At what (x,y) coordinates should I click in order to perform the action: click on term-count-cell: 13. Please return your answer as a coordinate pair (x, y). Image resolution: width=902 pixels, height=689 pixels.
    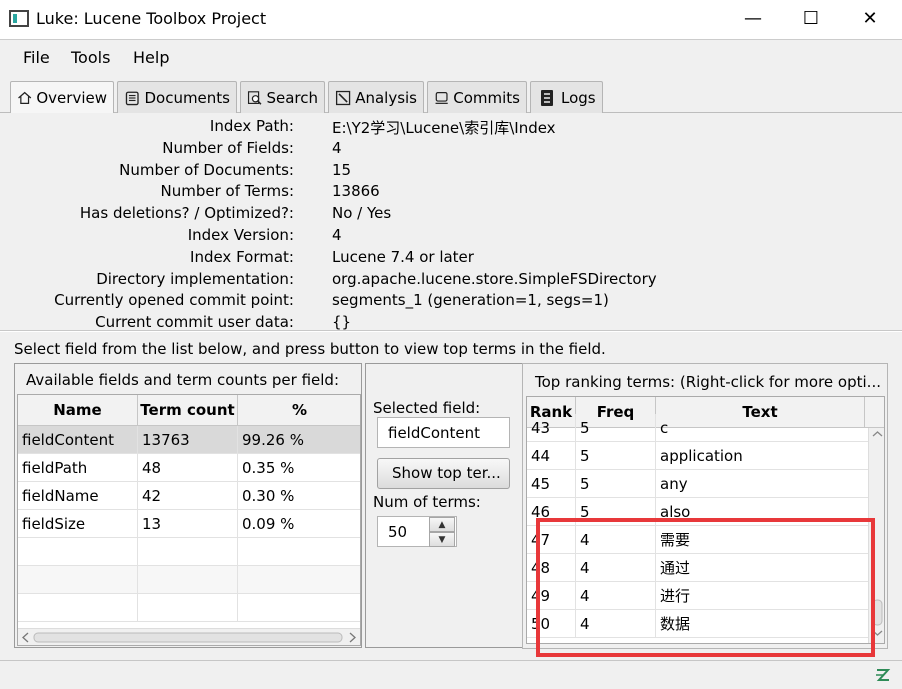
    Looking at the image, I should click on (188, 524).